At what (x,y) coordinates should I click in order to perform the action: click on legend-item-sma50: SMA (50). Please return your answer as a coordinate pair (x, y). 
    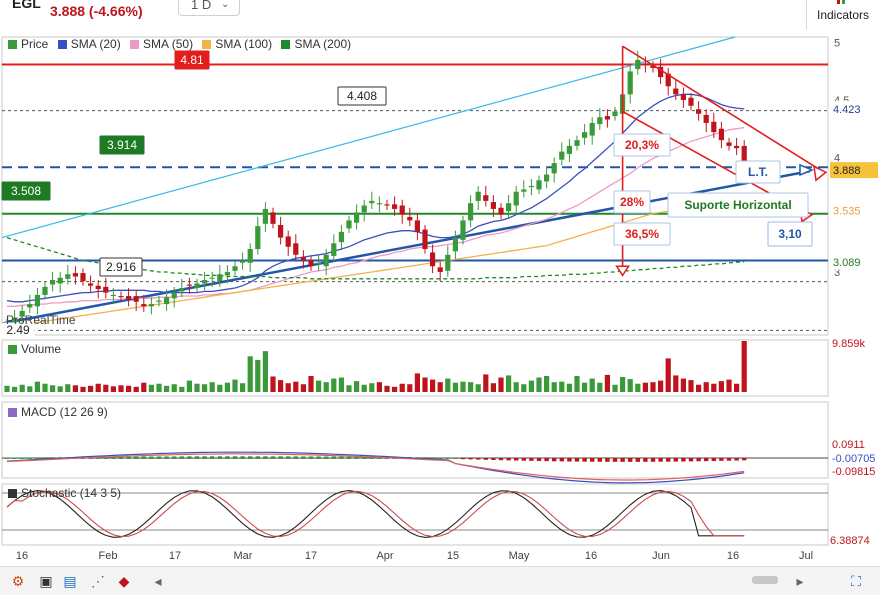
    Looking at the image, I should click on (161, 44).